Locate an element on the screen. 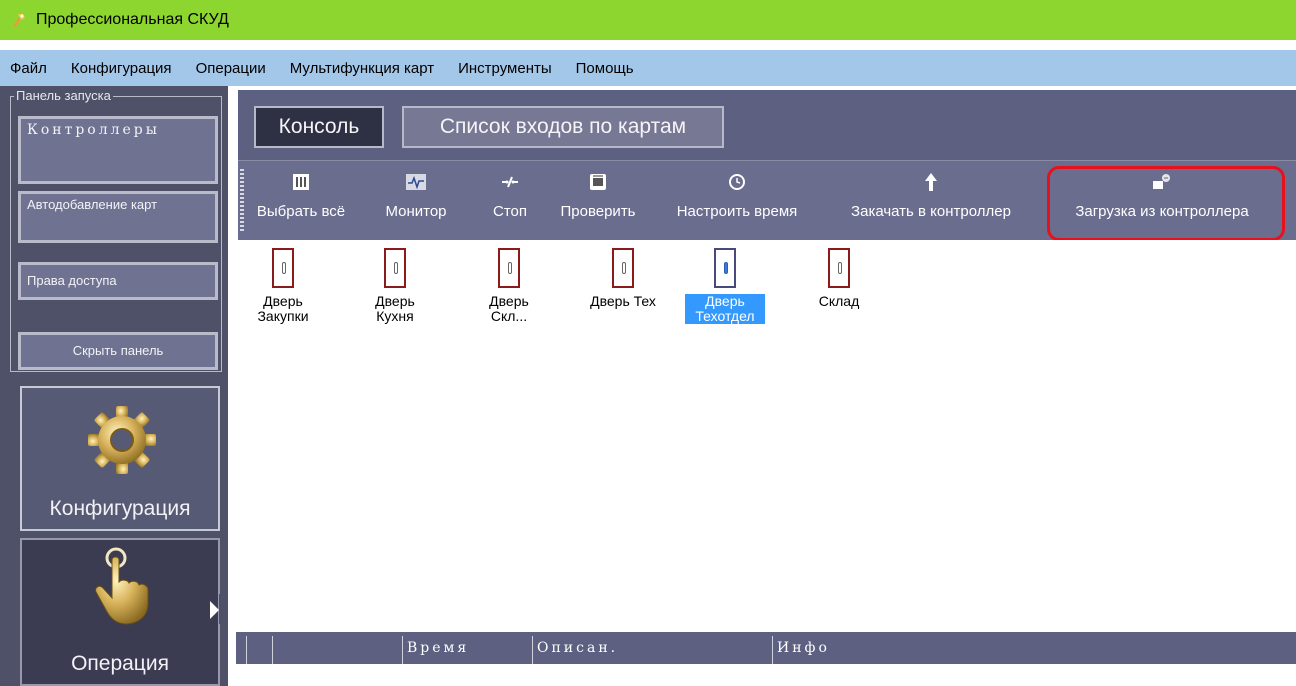  log-col-info: Инфо is located at coordinates (1032, 650).